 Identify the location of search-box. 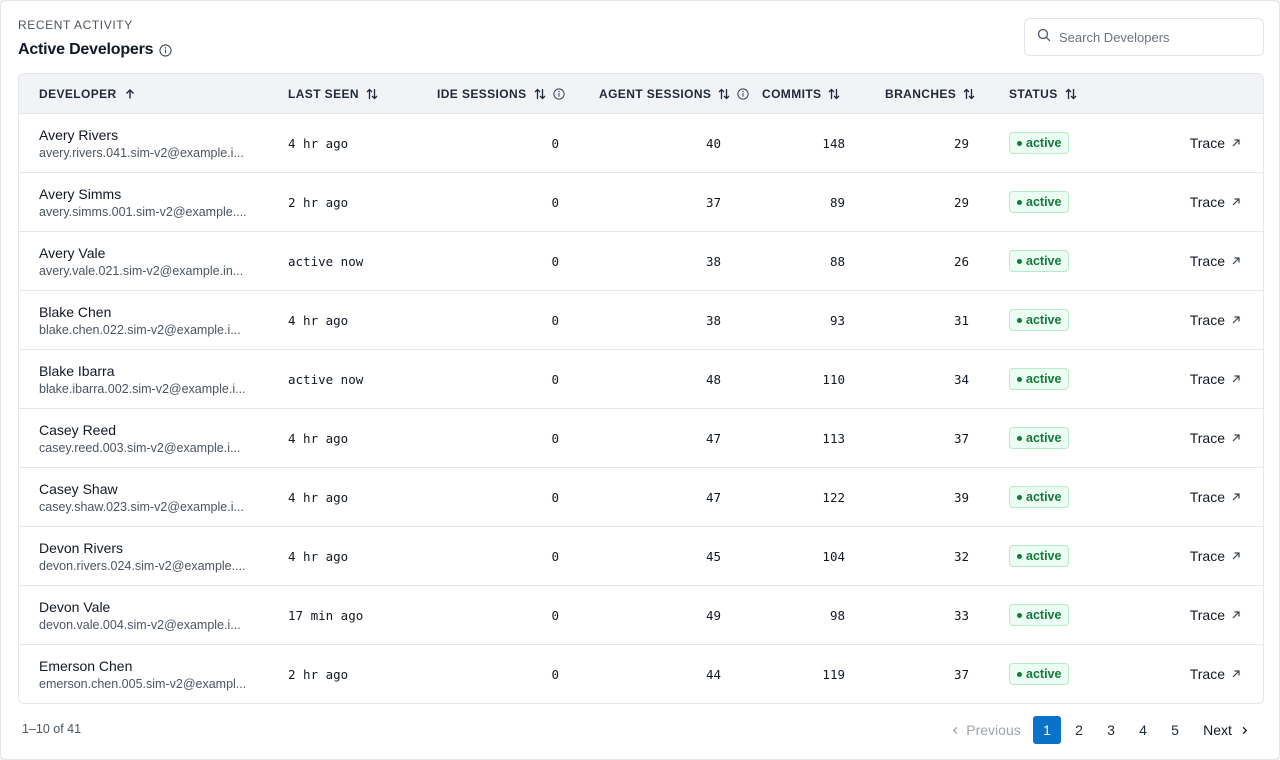
(1144, 37).